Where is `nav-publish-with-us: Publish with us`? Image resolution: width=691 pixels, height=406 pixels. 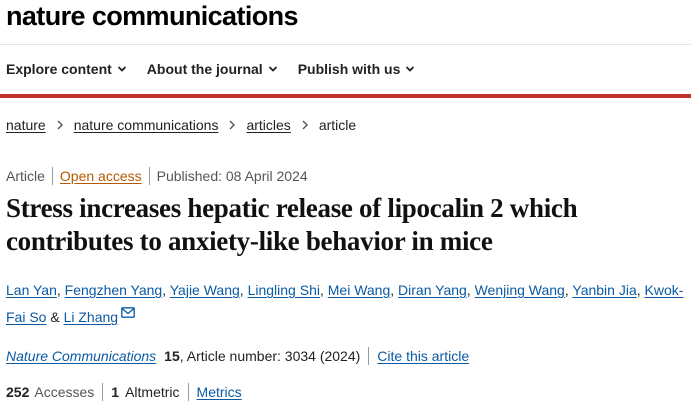 nav-publish-with-us: Publish with us is located at coordinates (357, 69).